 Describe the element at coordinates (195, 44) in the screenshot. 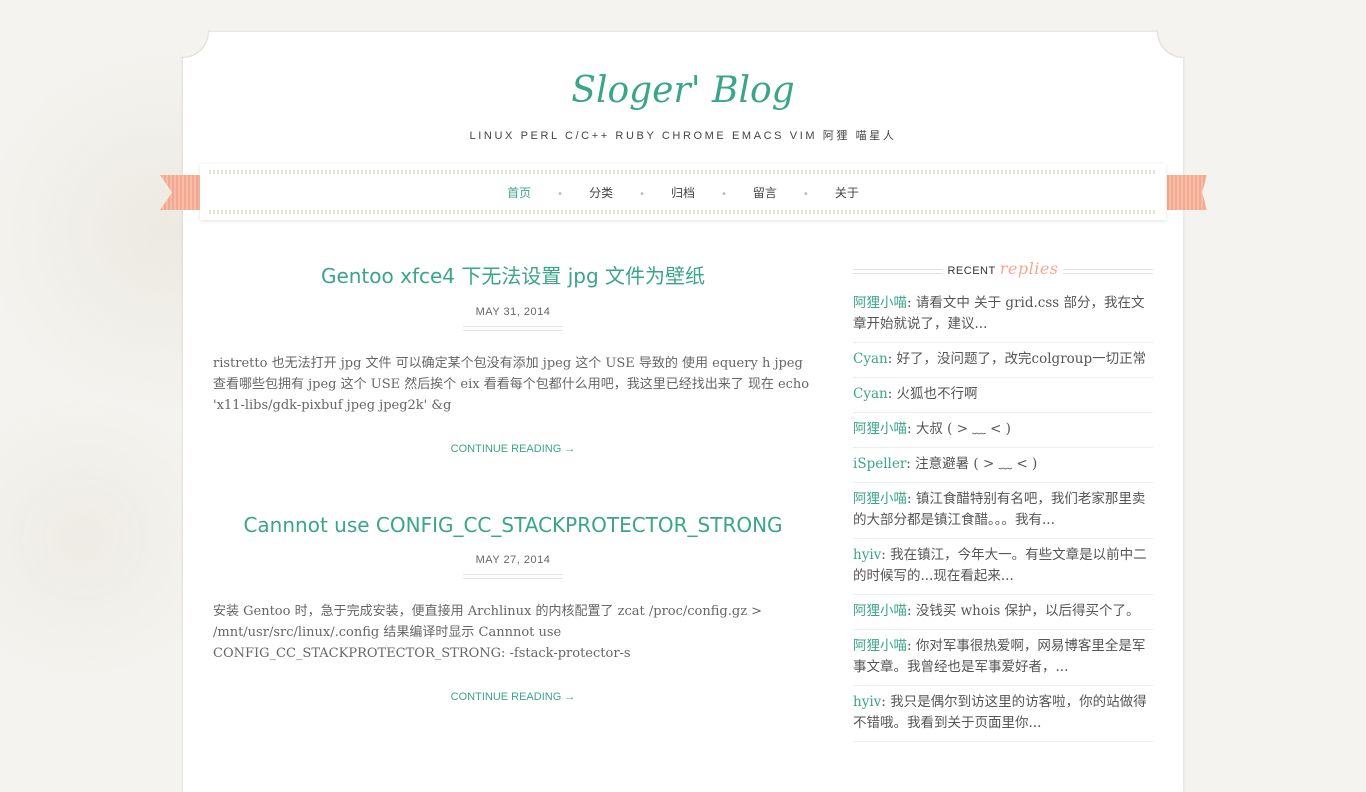

I see `paper-corner-left` at that location.